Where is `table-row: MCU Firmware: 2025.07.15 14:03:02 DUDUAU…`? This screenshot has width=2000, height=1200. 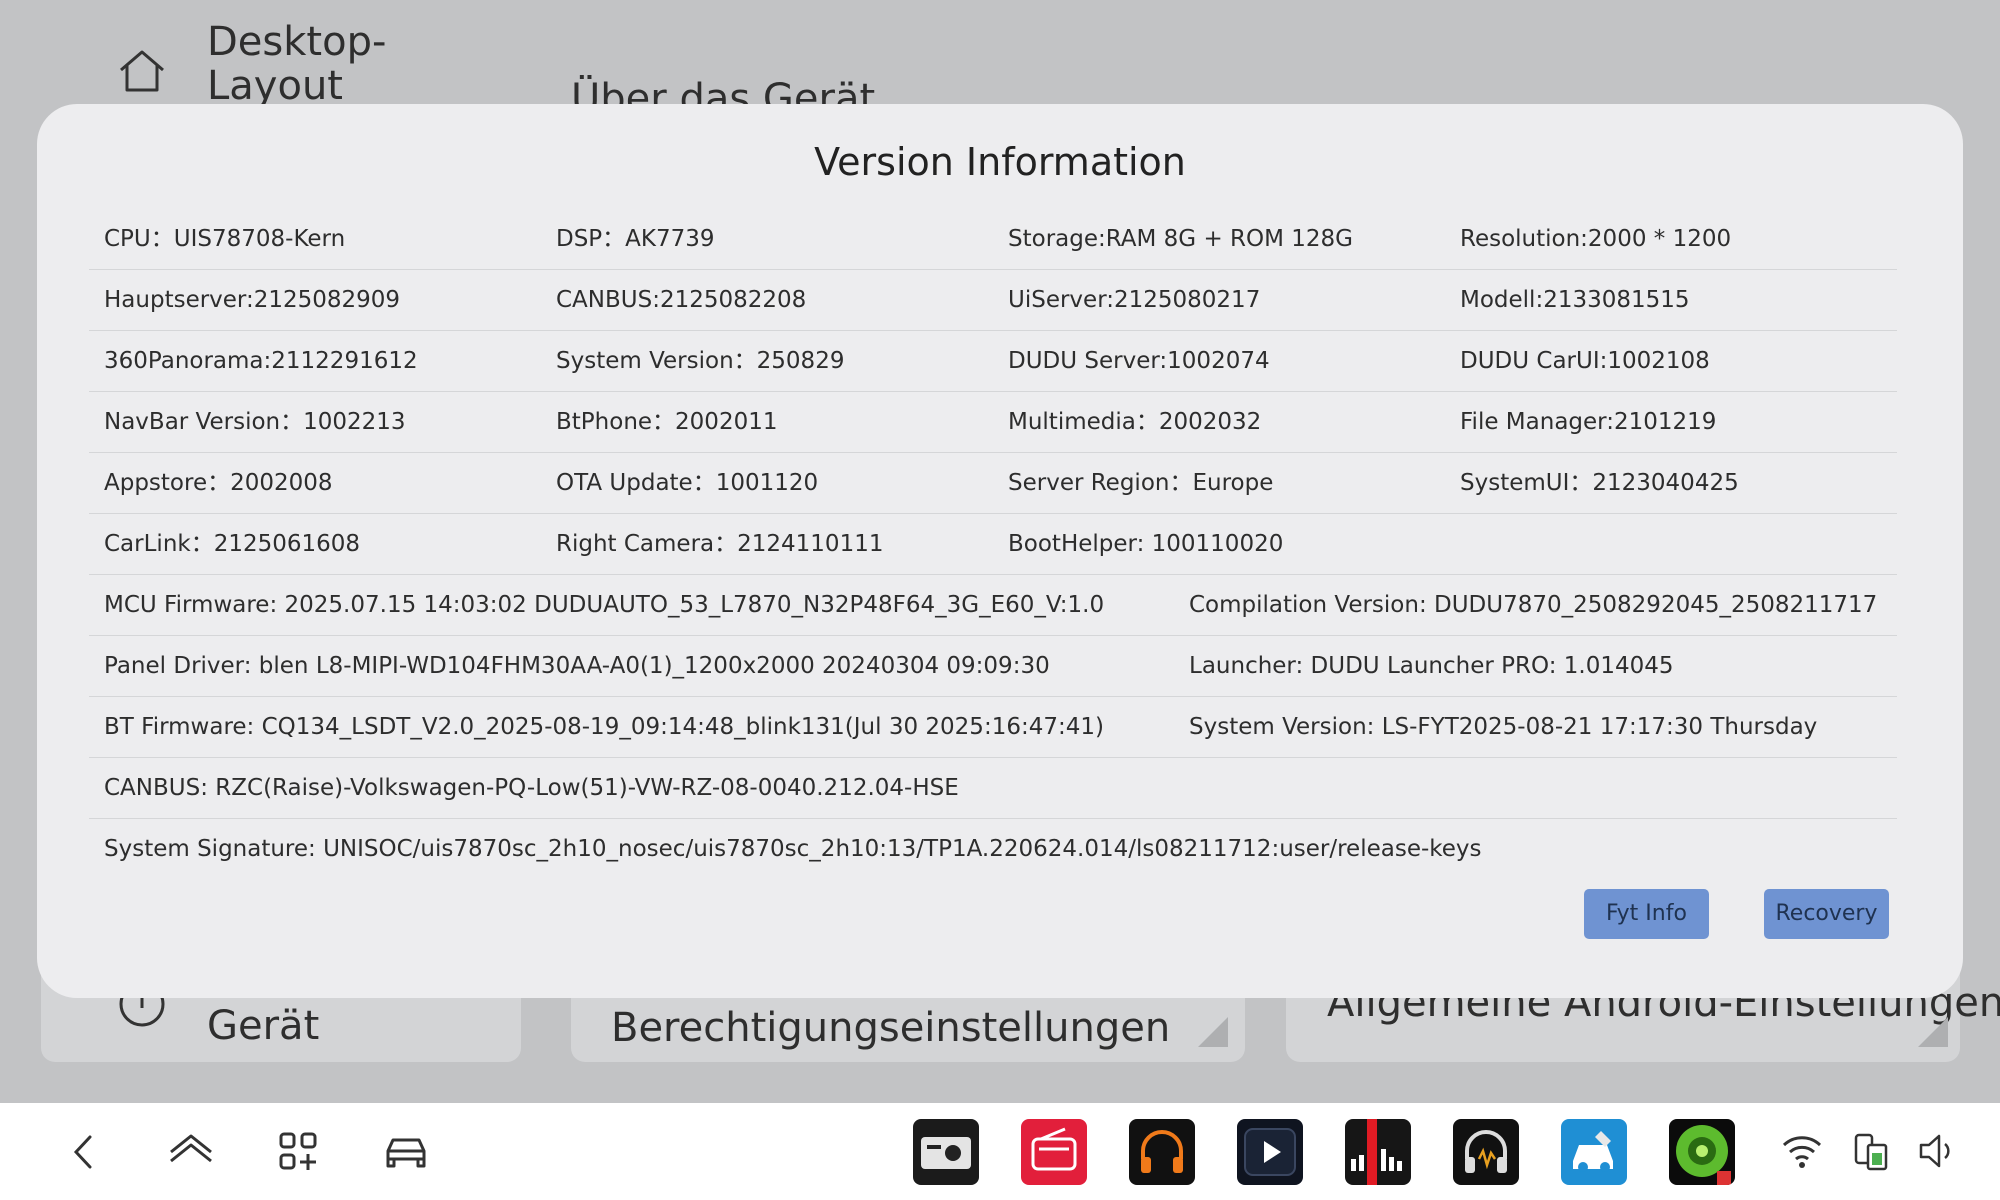 table-row: MCU Firmware: 2025.07.15 14:03:02 DUDUAU… is located at coordinates (993, 605).